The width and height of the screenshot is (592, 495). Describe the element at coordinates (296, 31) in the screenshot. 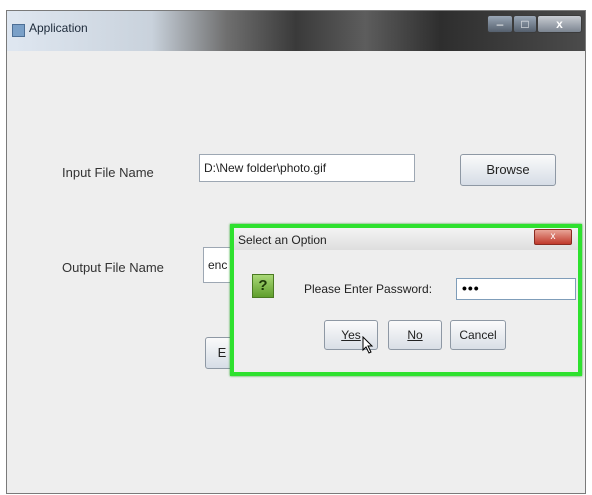

I see `title-bar: Application – □ x` at that location.